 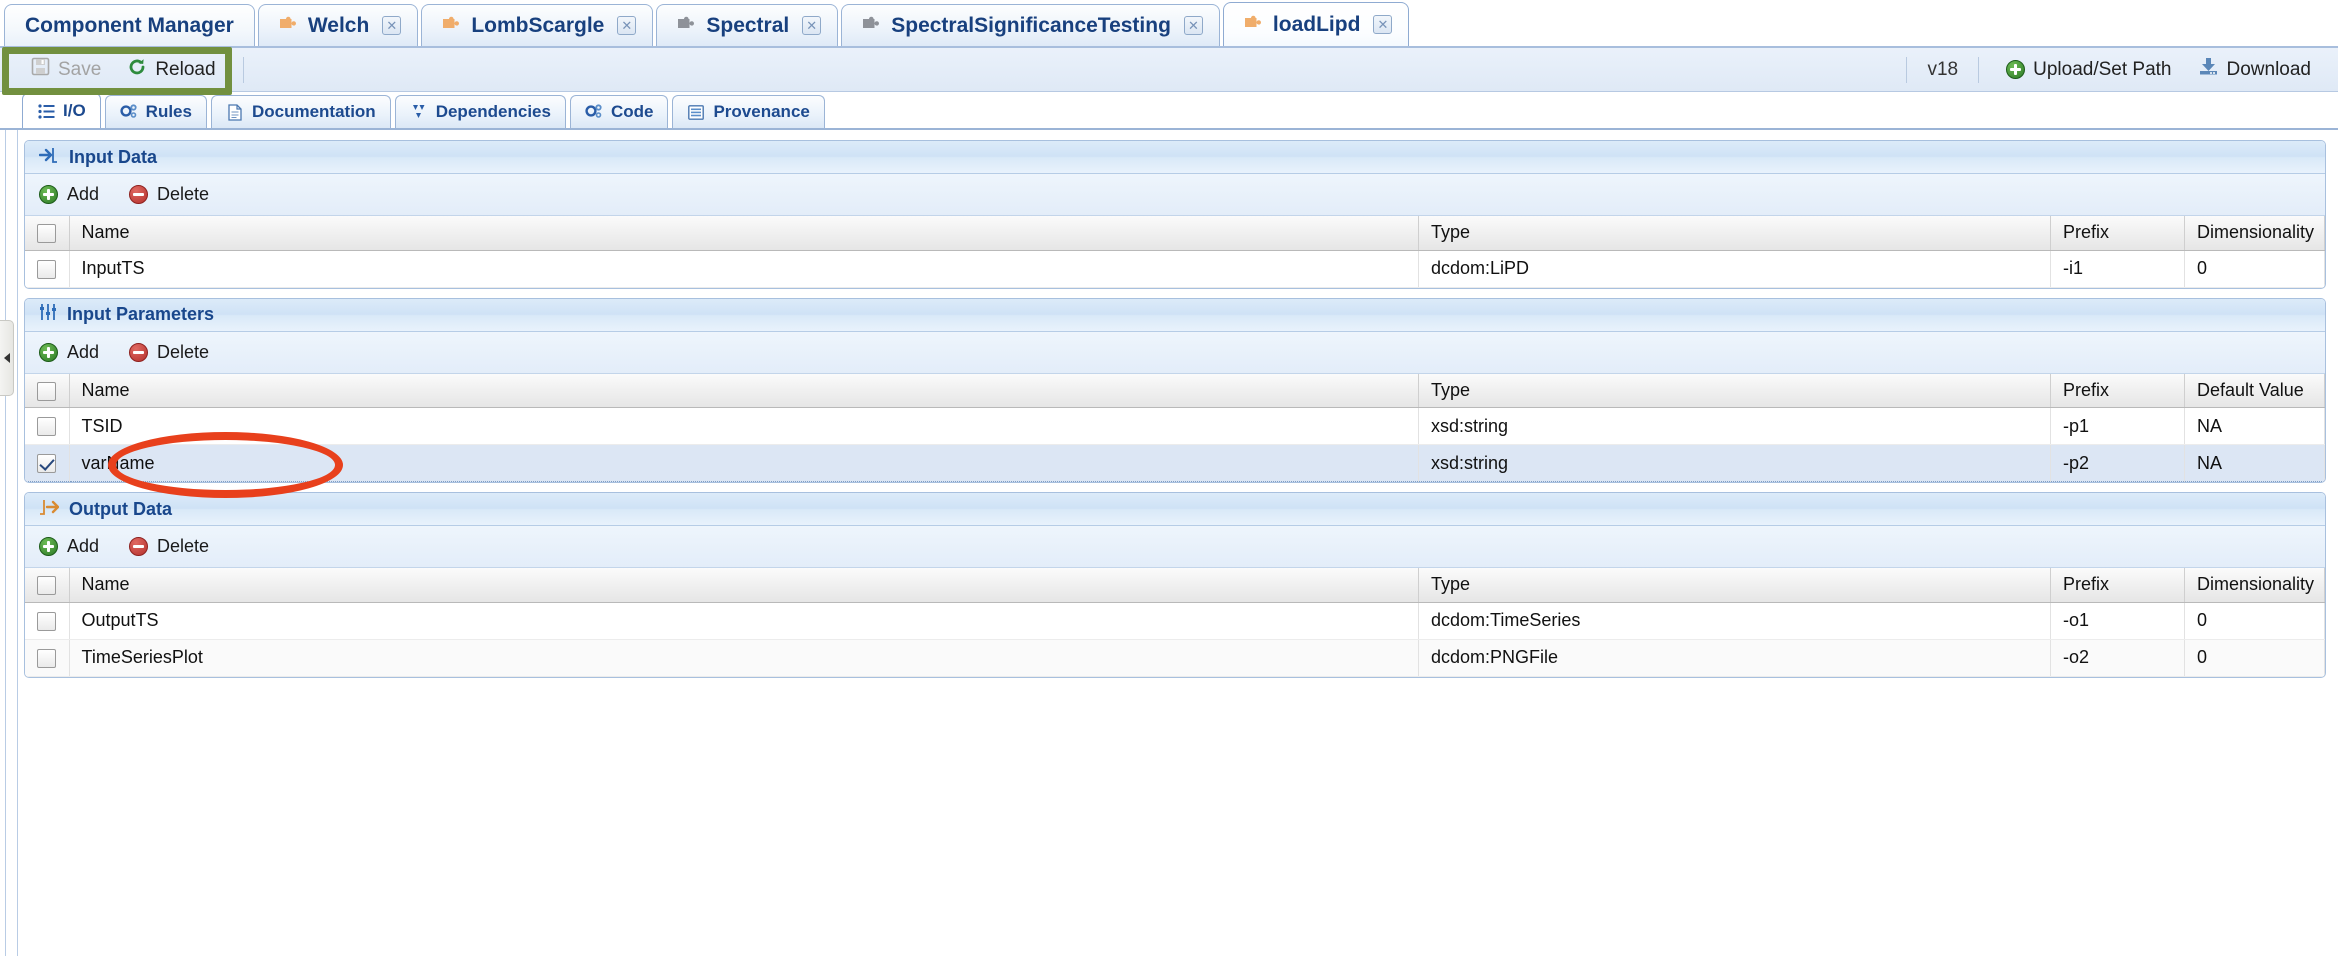 I want to click on cell-prefix: -i1, so click(x=2117, y=269).